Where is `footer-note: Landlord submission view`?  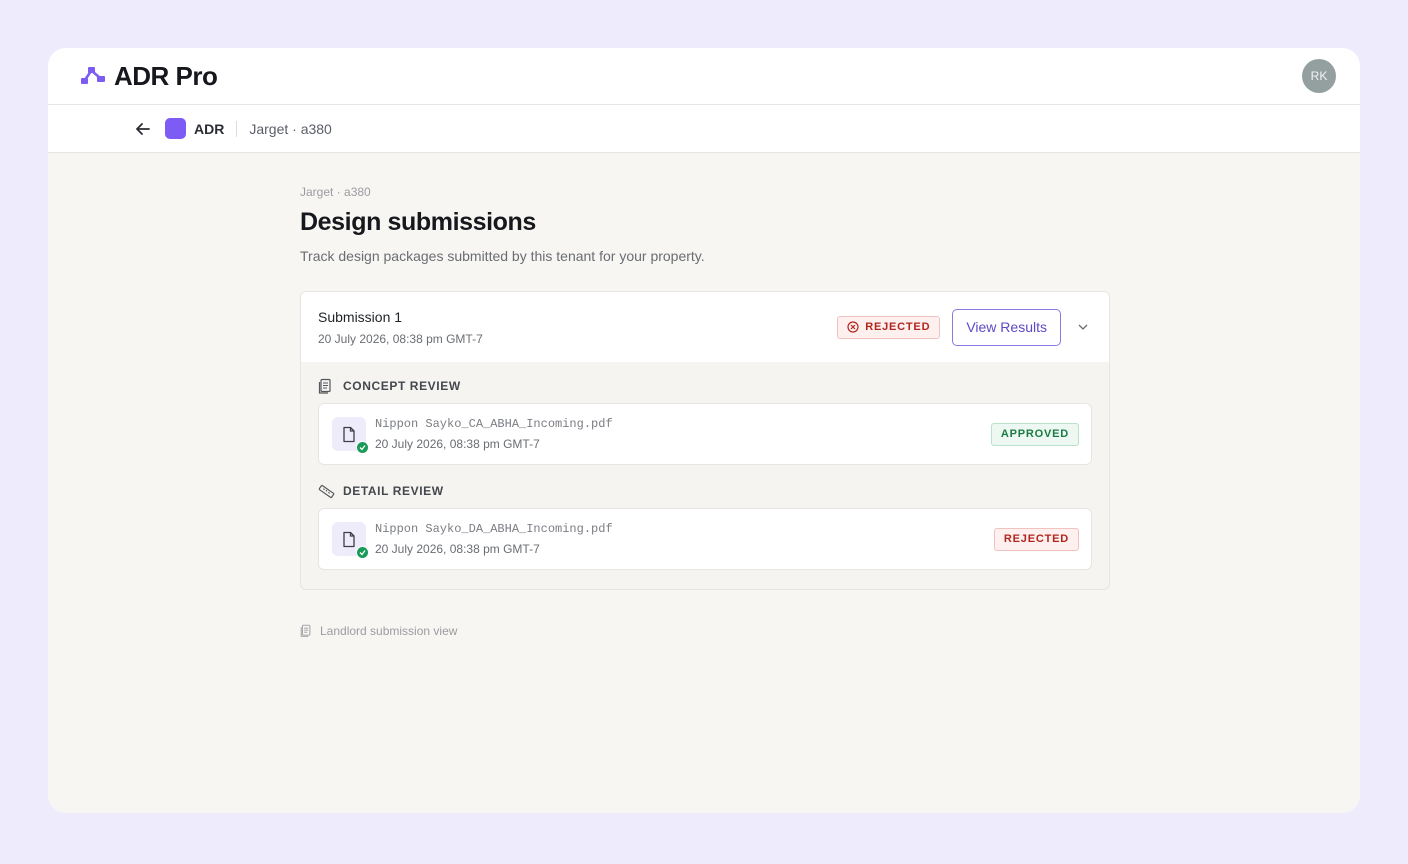
footer-note: Landlord submission view is located at coordinates (705, 631).